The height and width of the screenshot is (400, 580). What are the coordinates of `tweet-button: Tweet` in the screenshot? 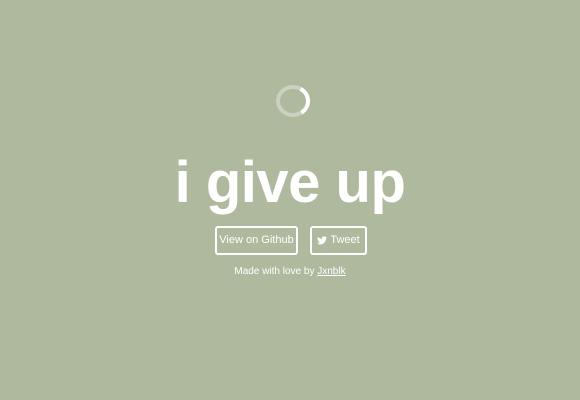 It's located at (338, 240).